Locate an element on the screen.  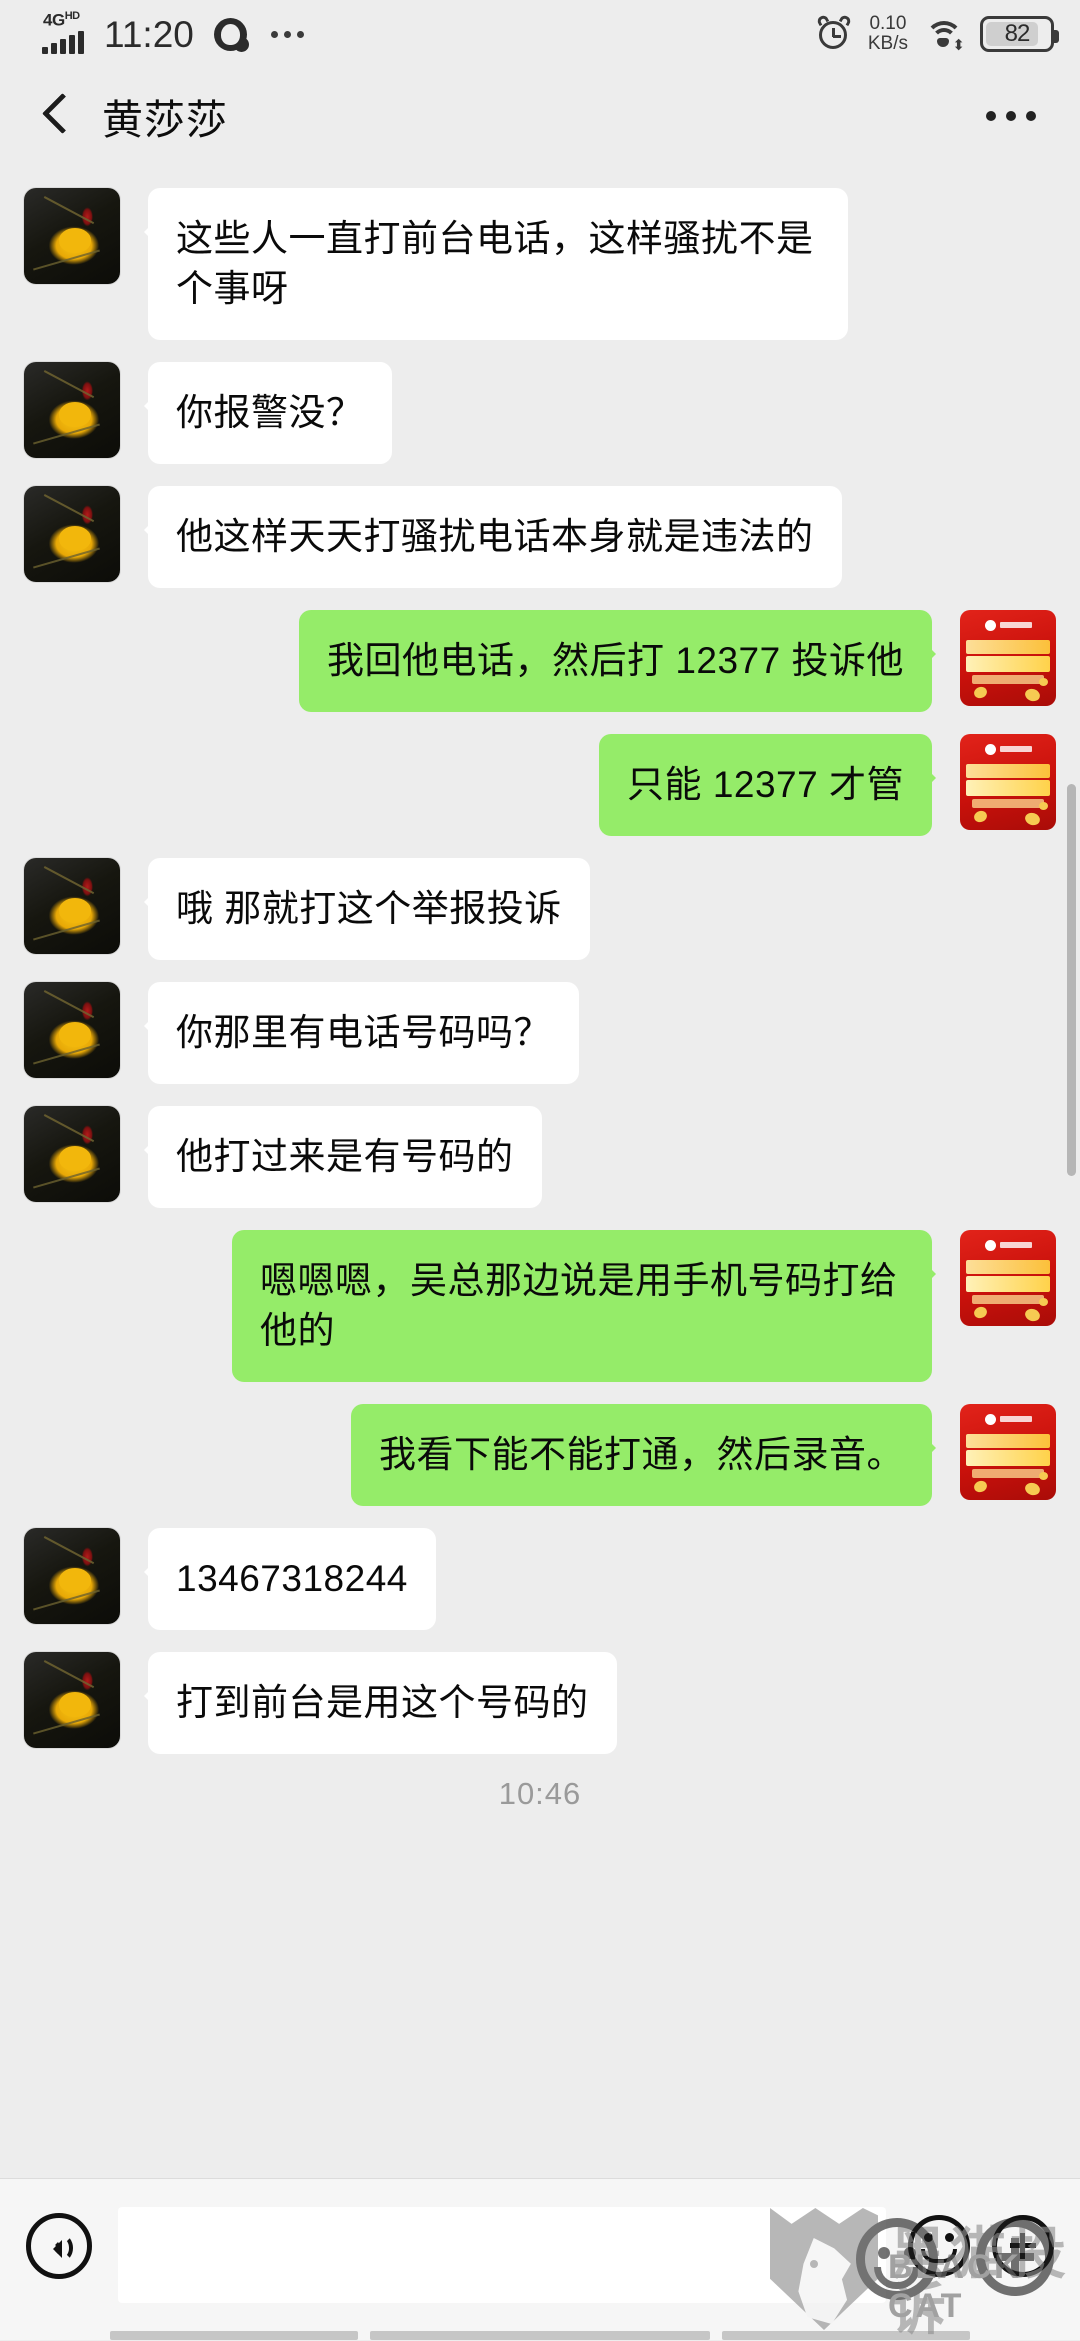
status-bar-right: 0.10 KB/s ⬍ 82 is located at coordinates (937, 33).